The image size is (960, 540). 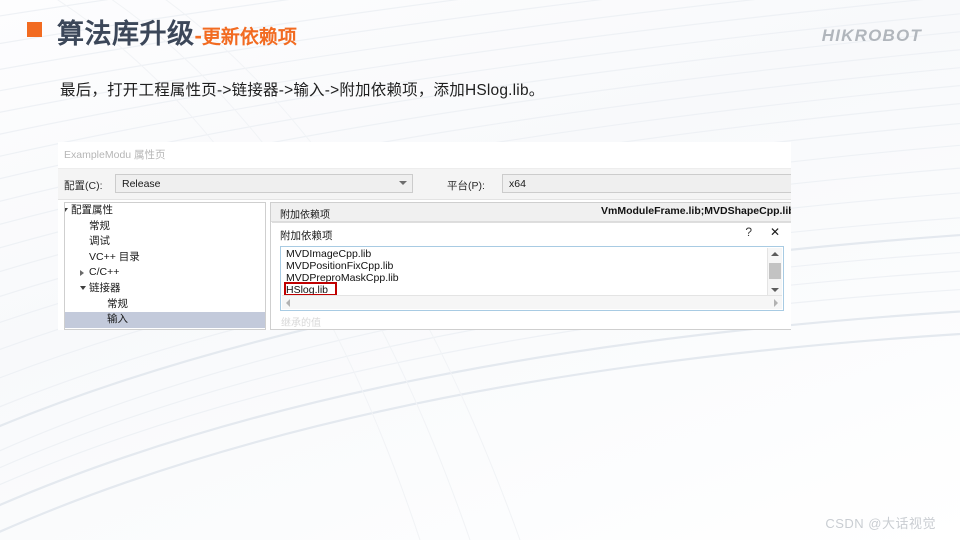 What do you see at coordinates (34, 29) in the screenshot?
I see `bullet-square-icon` at bounding box center [34, 29].